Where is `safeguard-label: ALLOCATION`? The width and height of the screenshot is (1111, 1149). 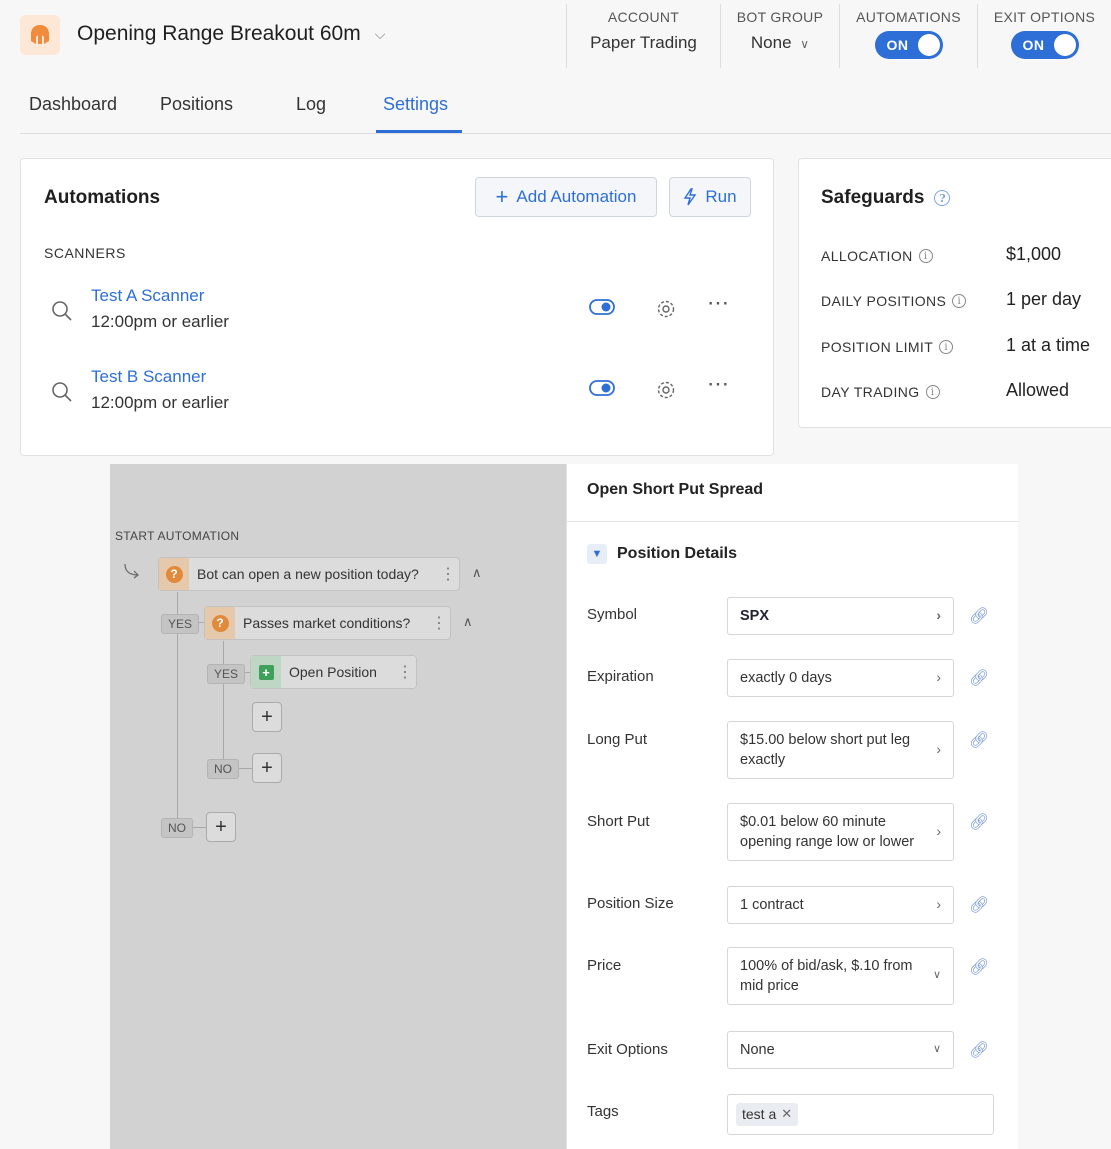
safeguard-label: ALLOCATION is located at coordinates (867, 256).